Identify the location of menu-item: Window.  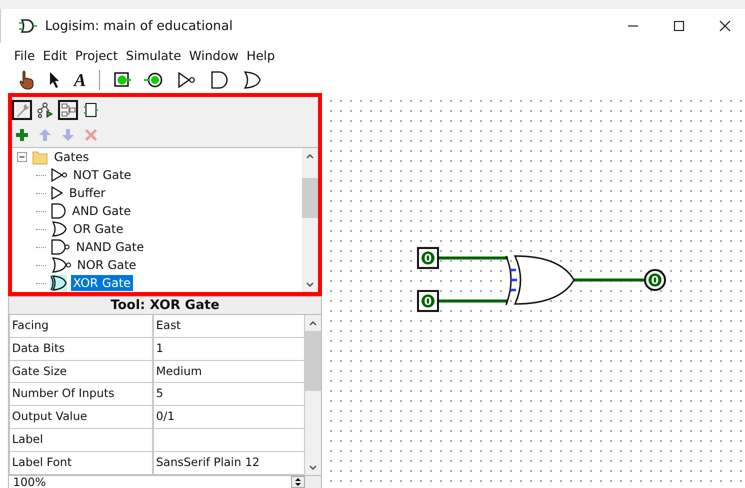
(213, 55).